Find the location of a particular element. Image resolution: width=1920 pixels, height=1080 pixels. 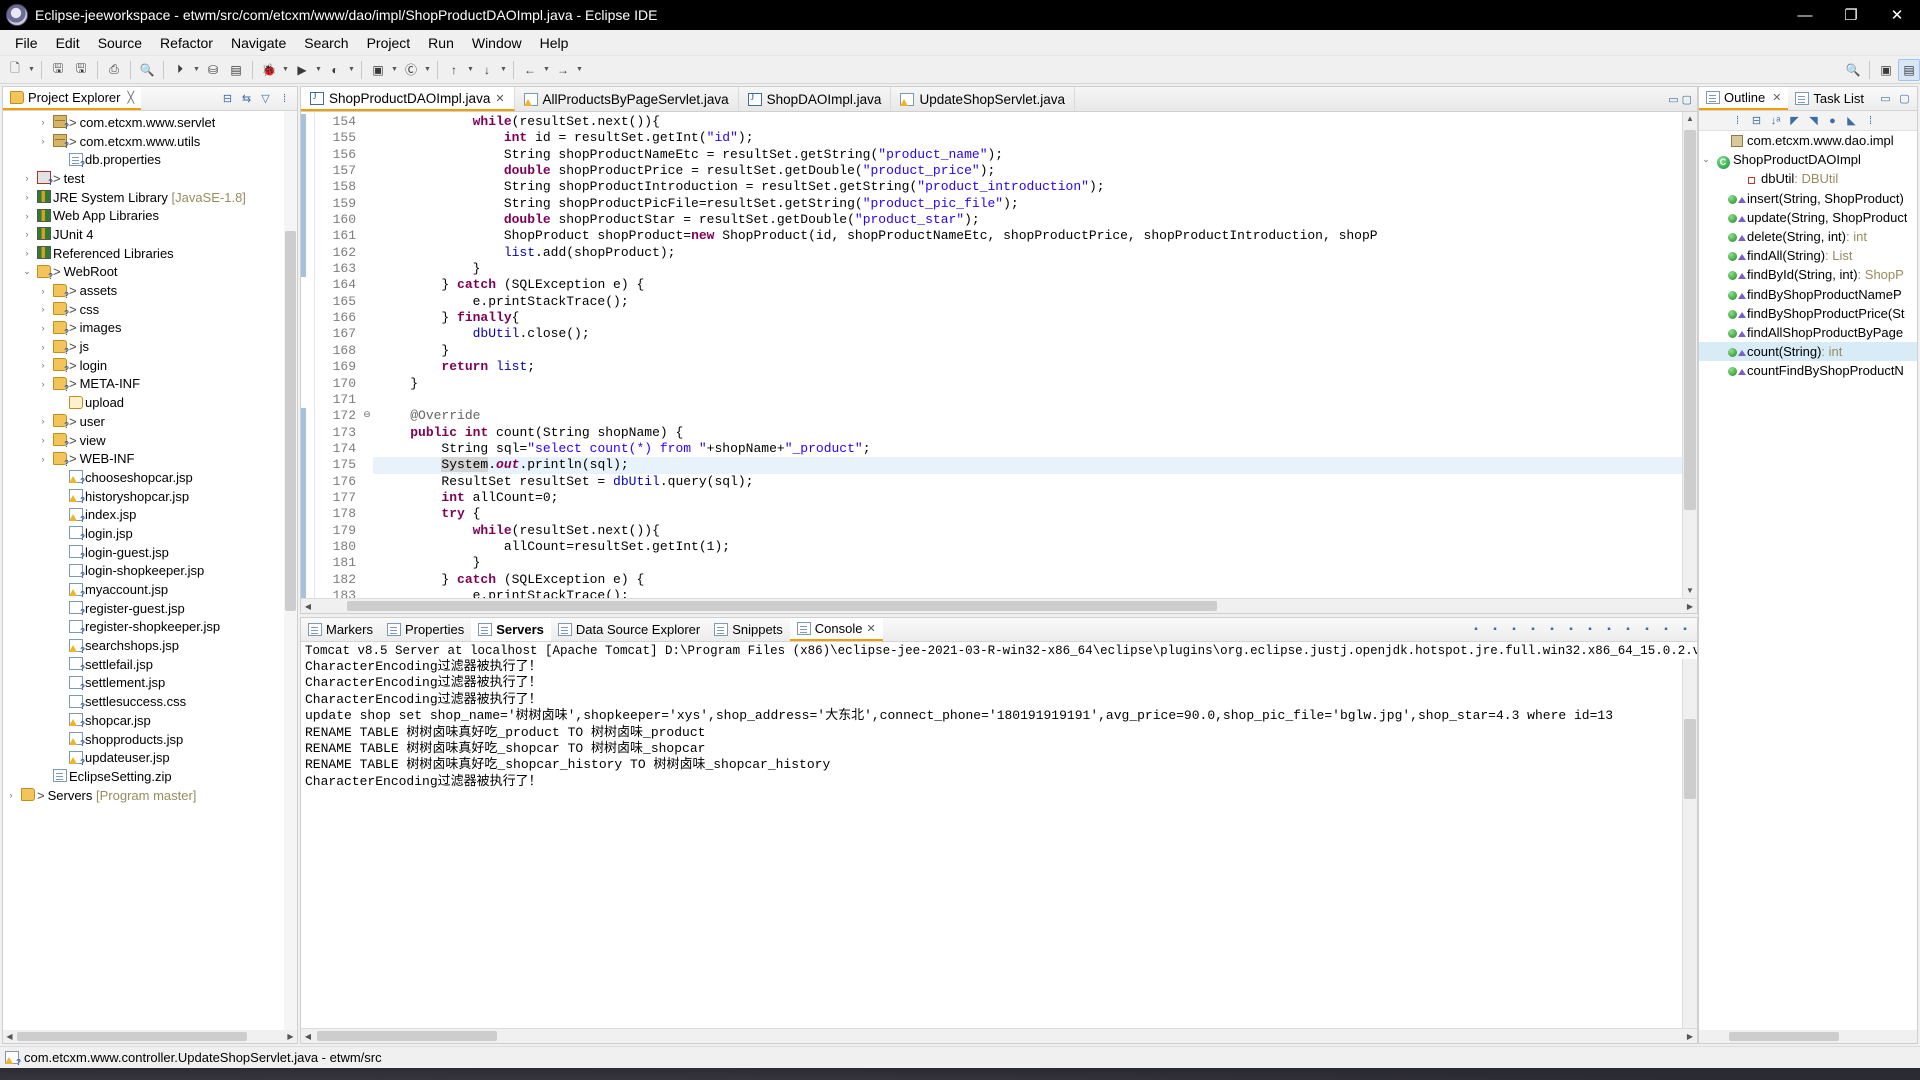

chrome-icon is located at coordinates (196, 1074).